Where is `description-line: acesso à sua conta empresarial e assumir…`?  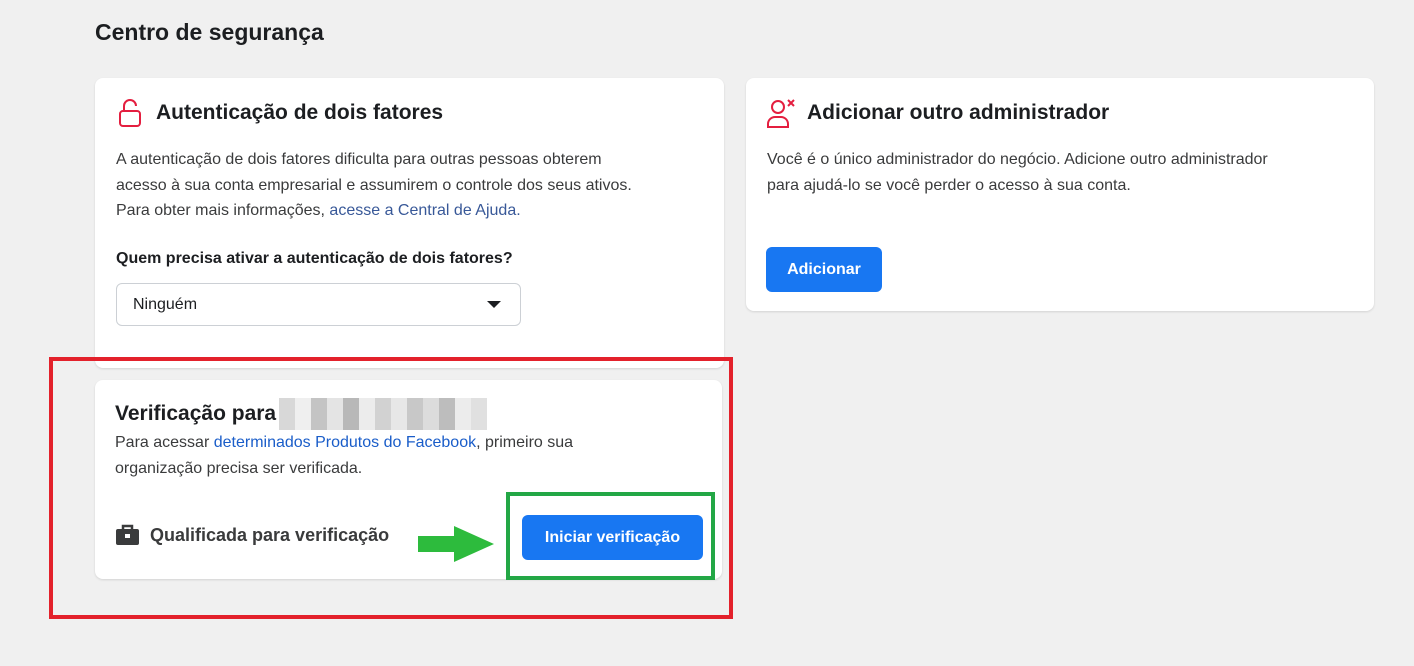 description-line: acesso à sua conta empresarial e assumir… is located at coordinates (374, 185).